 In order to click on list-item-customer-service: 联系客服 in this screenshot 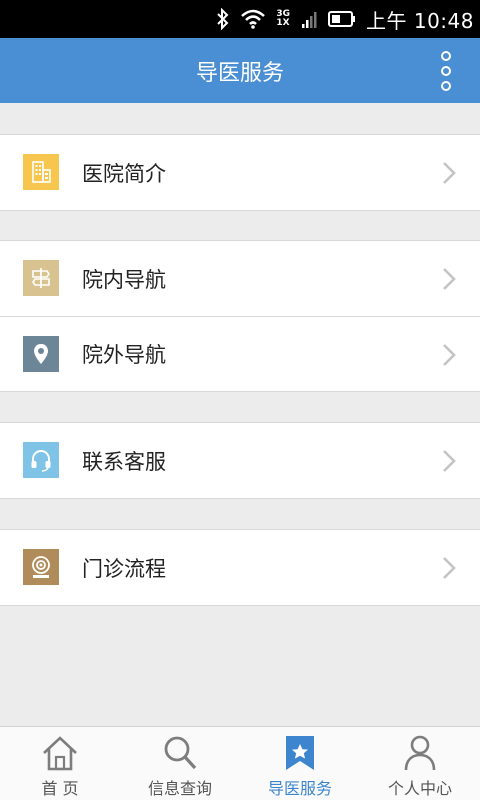, I will do `click(240, 460)`.